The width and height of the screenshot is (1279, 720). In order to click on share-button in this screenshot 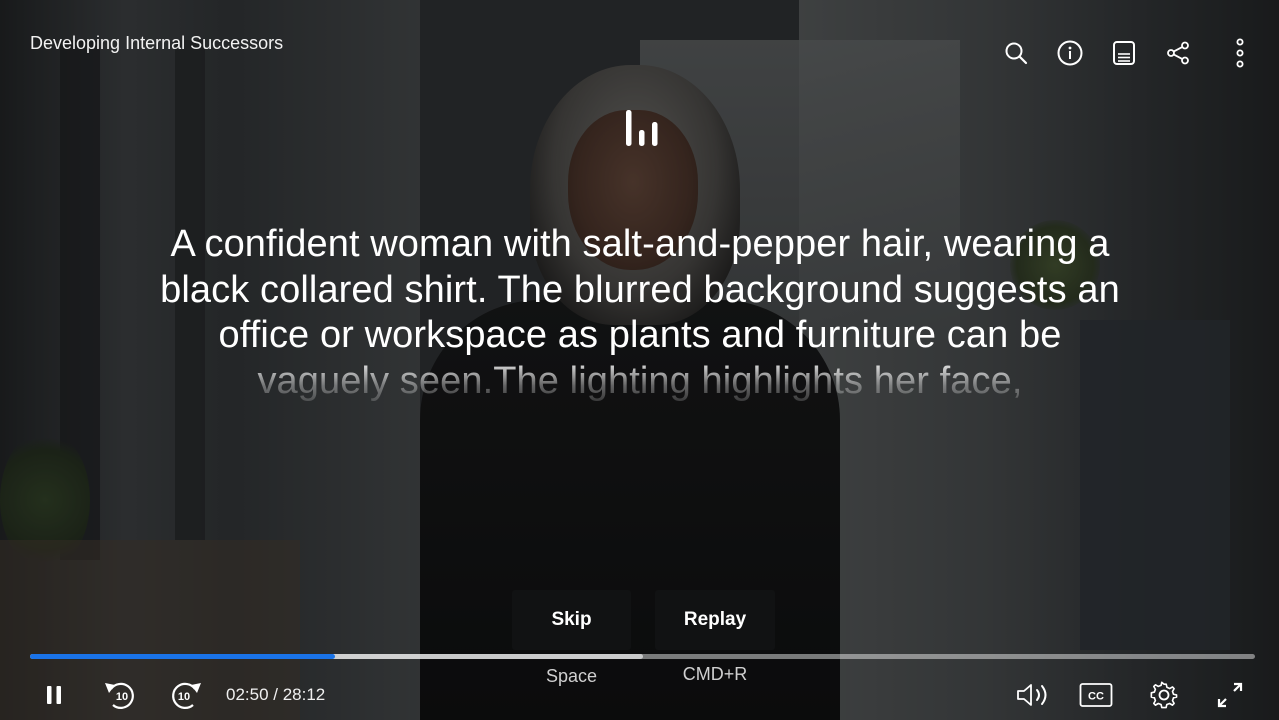, I will do `click(1178, 53)`.